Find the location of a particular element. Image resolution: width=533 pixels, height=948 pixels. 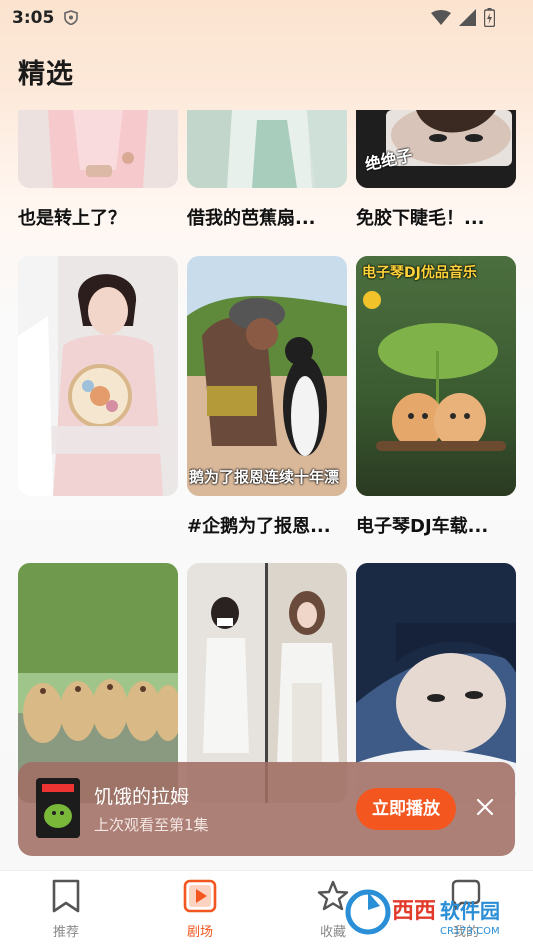

video-title: 也是转上了？ is located at coordinates (72, 218).